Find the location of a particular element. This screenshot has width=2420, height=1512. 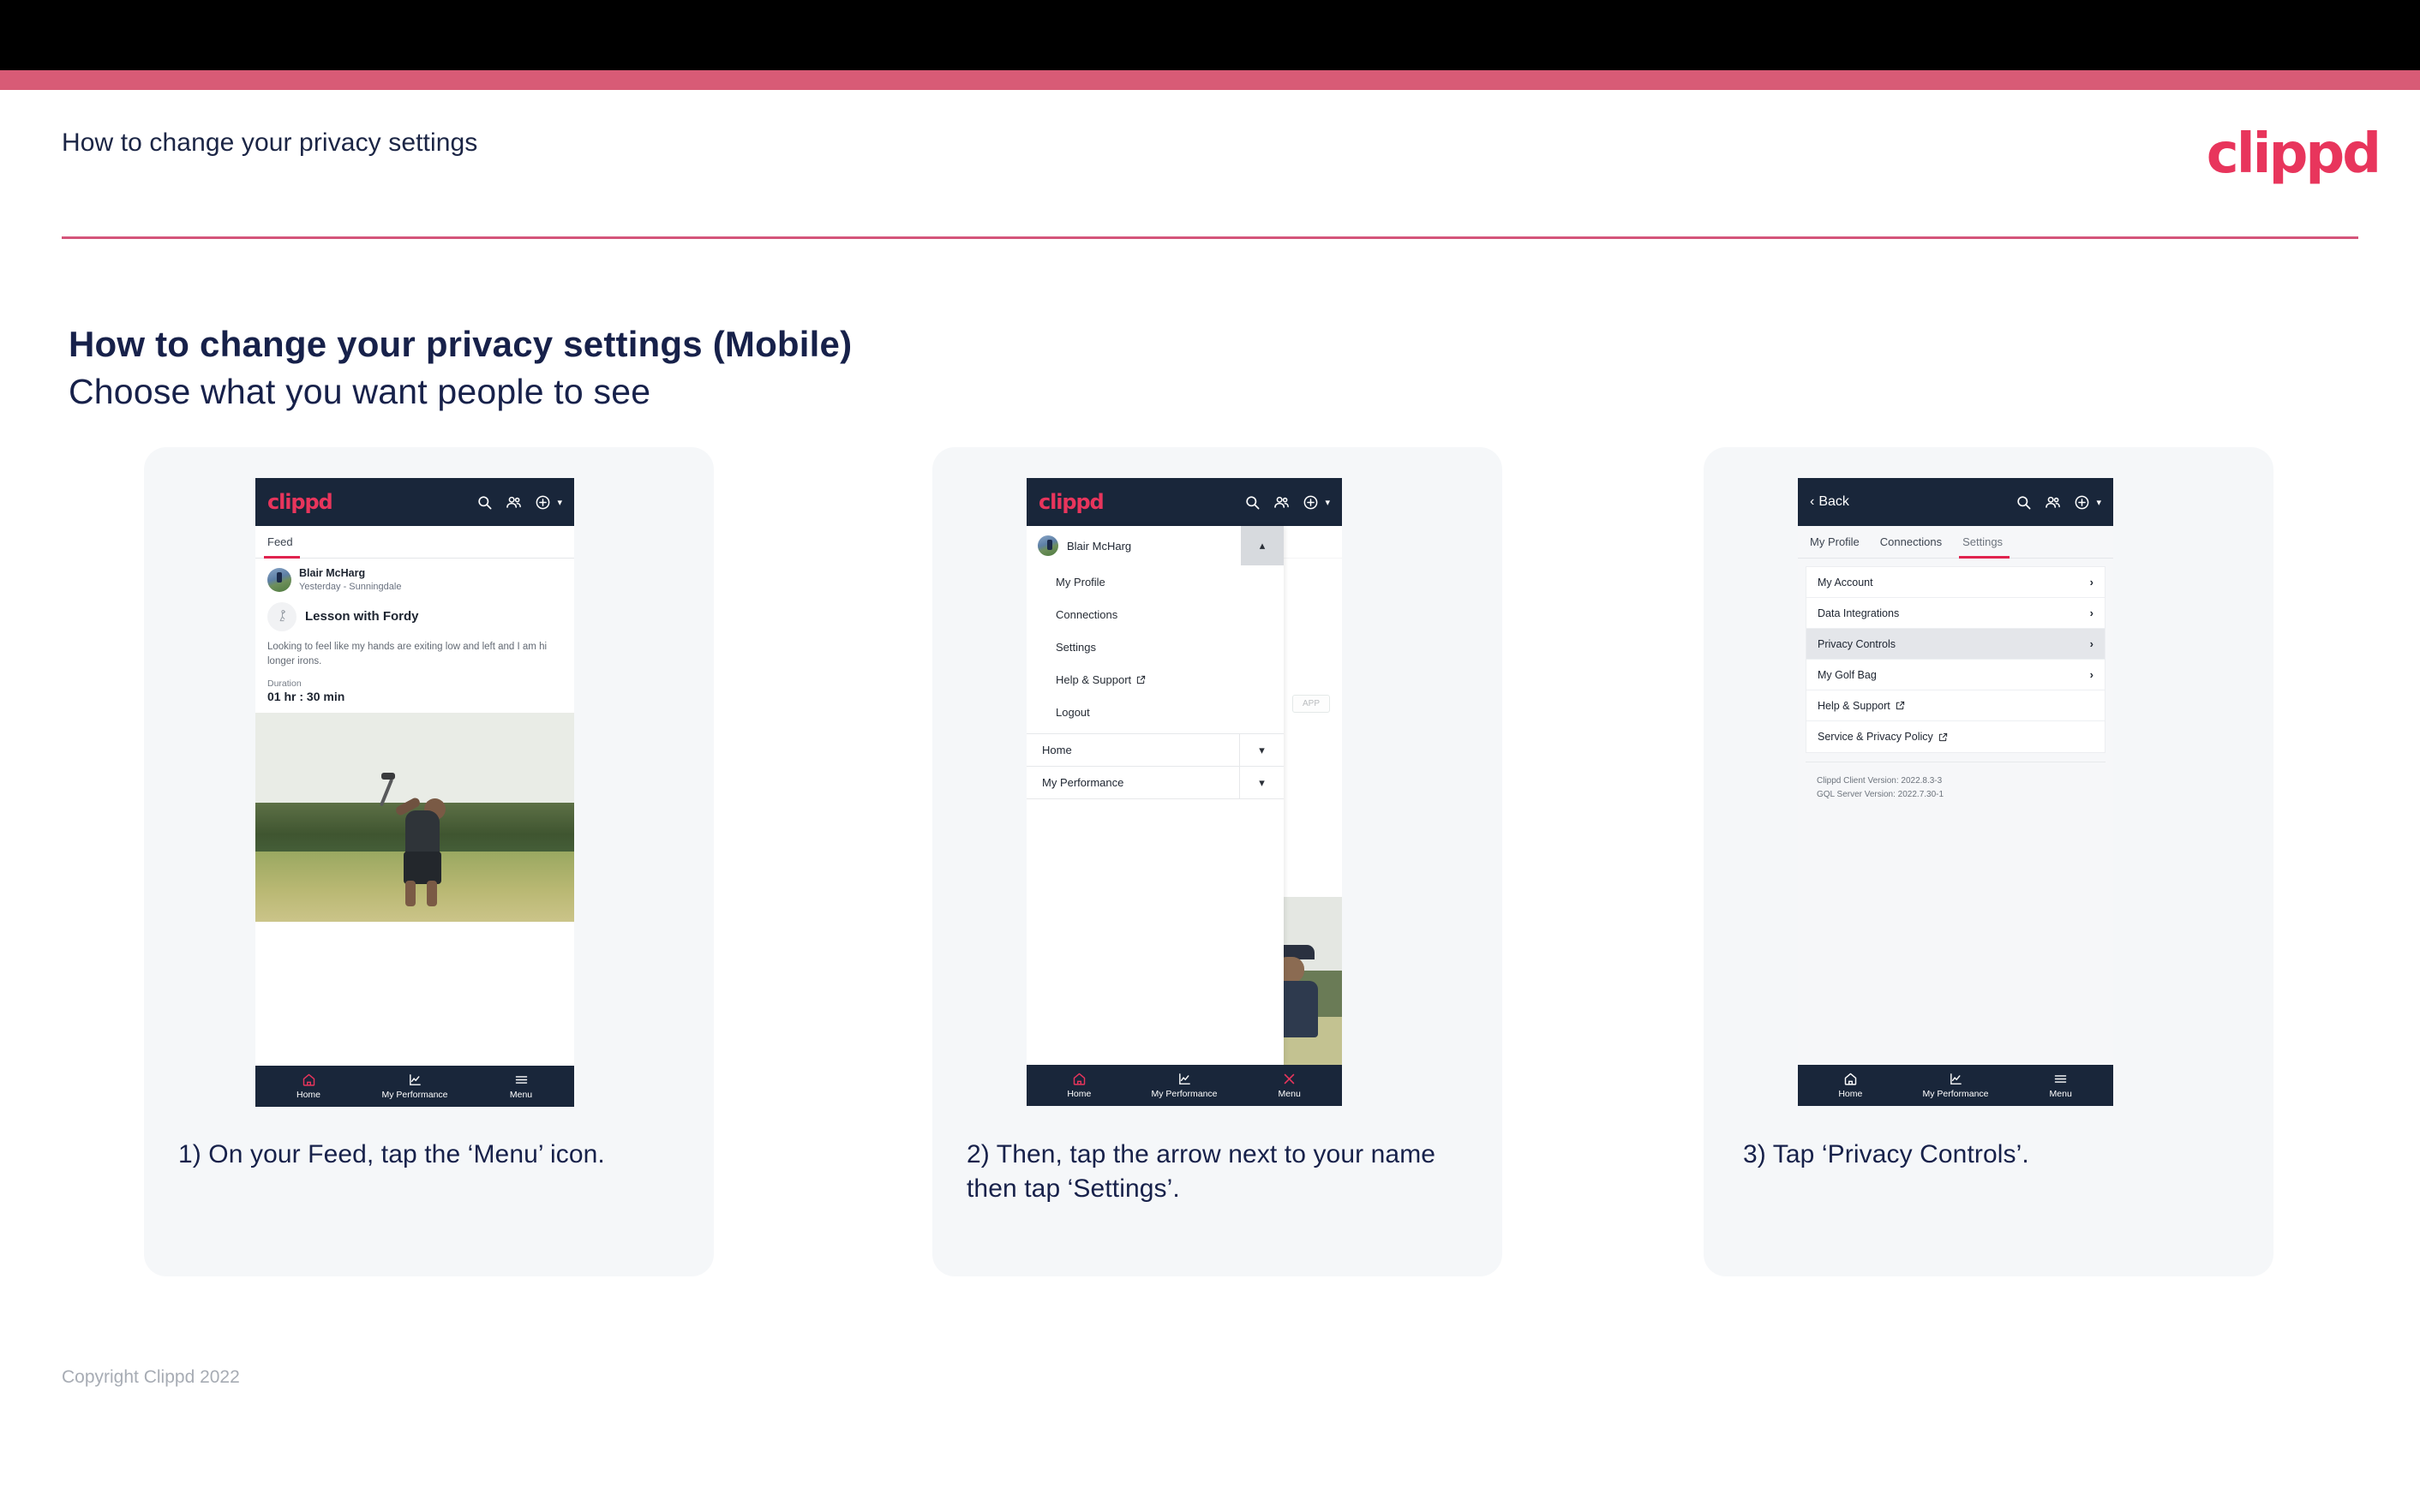

clippd-logo: clippd is located at coordinates (2293, 154).